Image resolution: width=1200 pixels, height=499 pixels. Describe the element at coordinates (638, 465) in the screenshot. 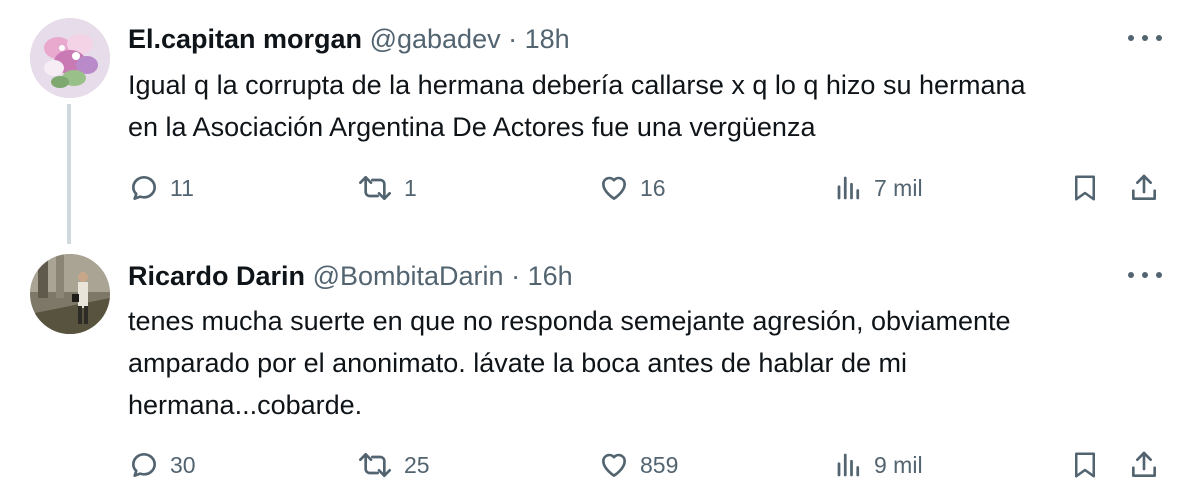

I see `like-button: 859` at that location.